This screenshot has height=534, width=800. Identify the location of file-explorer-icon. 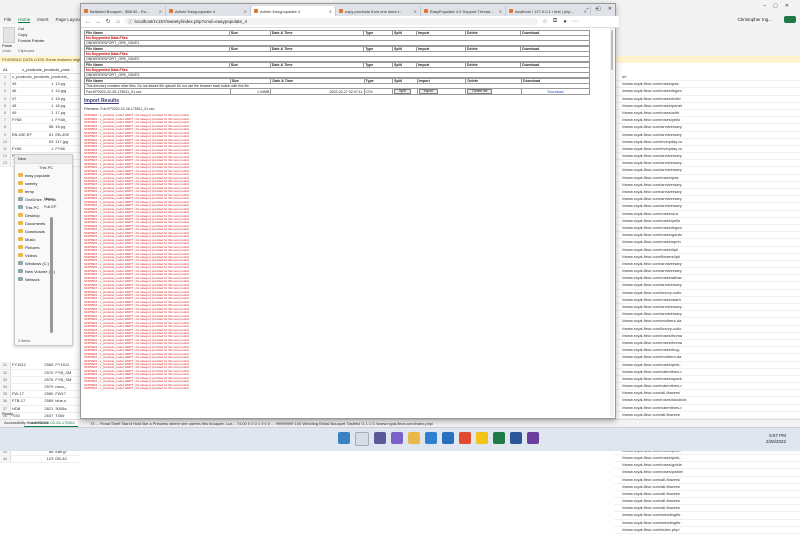
(414, 438).